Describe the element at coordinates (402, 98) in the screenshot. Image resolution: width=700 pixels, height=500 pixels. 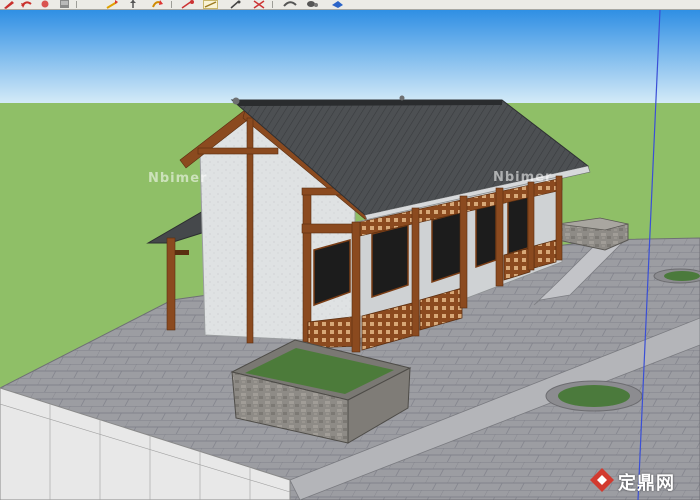
I see `ridge-ornament-center` at that location.